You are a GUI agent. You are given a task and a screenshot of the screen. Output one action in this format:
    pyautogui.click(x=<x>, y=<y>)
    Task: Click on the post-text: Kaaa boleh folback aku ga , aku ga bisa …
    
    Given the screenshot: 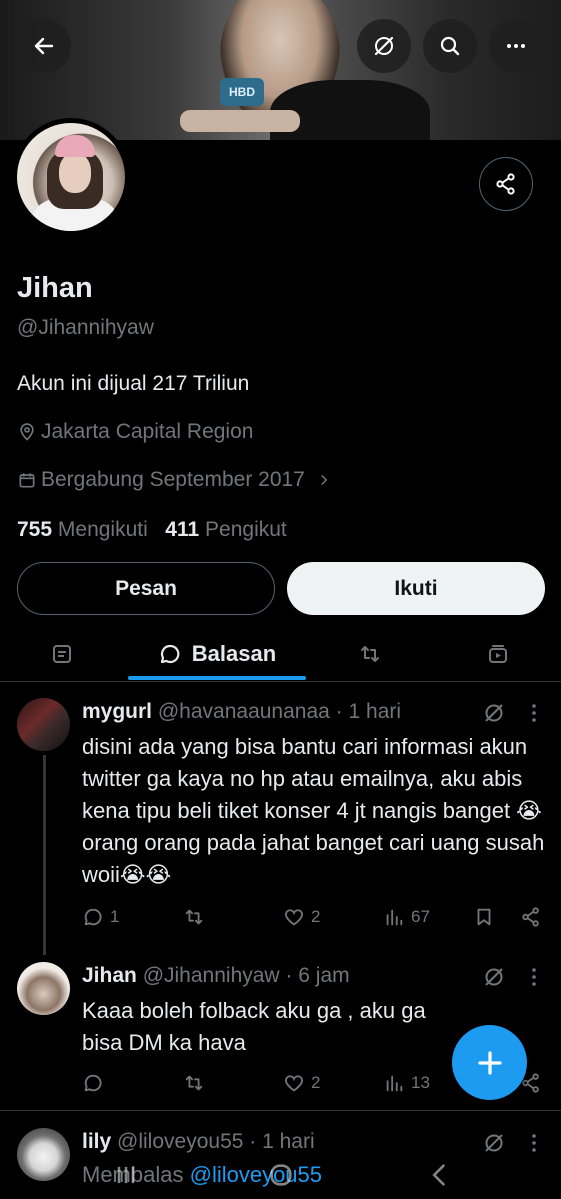 What is the action you would take?
    pyautogui.click(x=254, y=1026)
    